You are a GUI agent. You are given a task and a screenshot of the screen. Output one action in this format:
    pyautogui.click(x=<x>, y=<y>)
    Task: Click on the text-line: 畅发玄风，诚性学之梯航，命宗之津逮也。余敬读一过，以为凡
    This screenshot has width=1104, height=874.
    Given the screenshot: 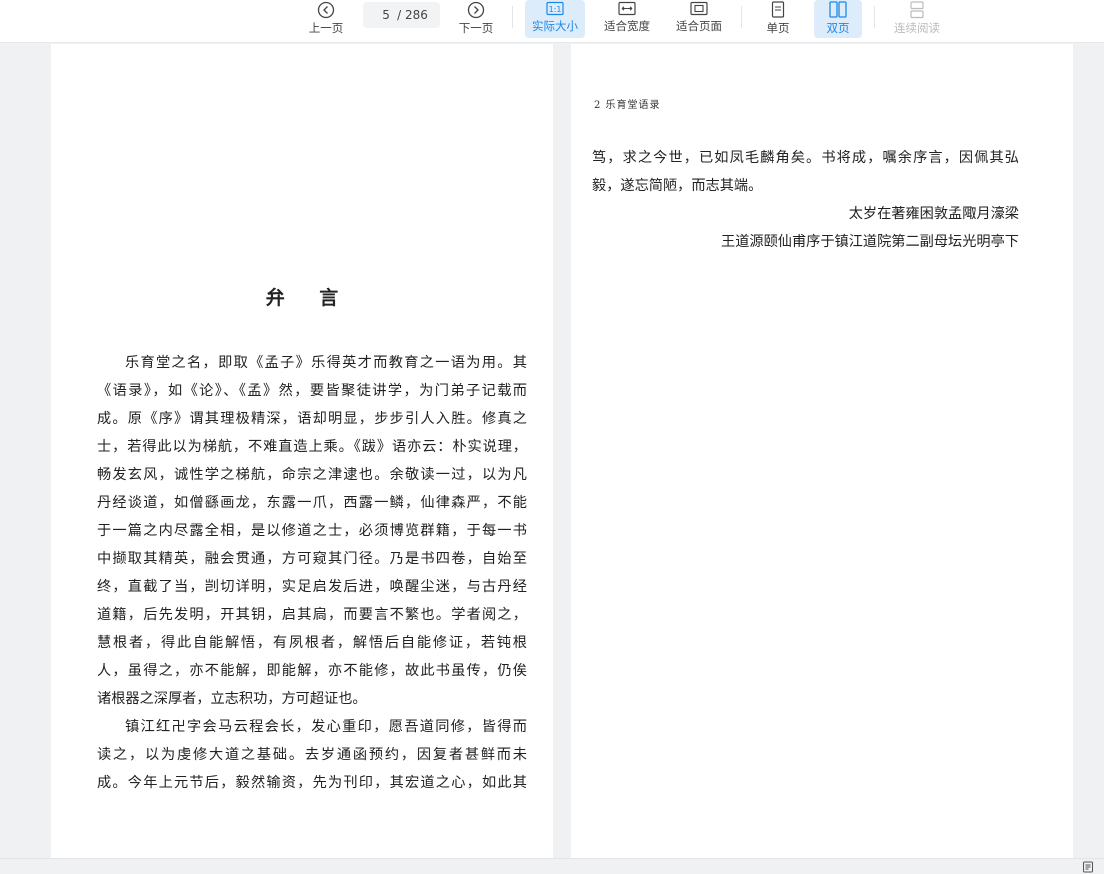 What is the action you would take?
    pyautogui.click(x=312, y=475)
    